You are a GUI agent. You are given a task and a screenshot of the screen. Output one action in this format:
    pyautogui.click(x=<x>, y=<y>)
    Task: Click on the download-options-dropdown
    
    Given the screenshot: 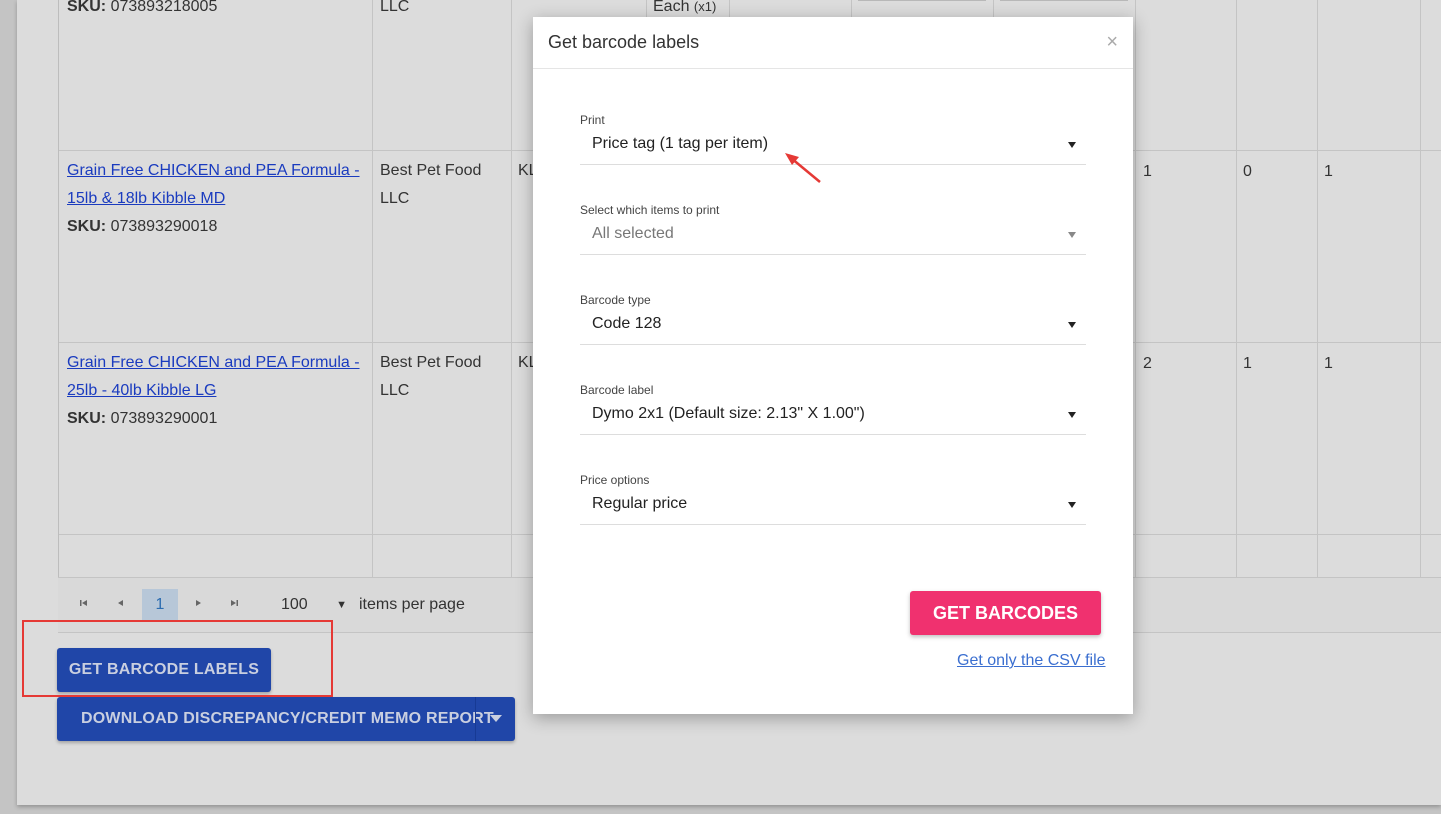 What is the action you would take?
    pyautogui.click(x=495, y=719)
    